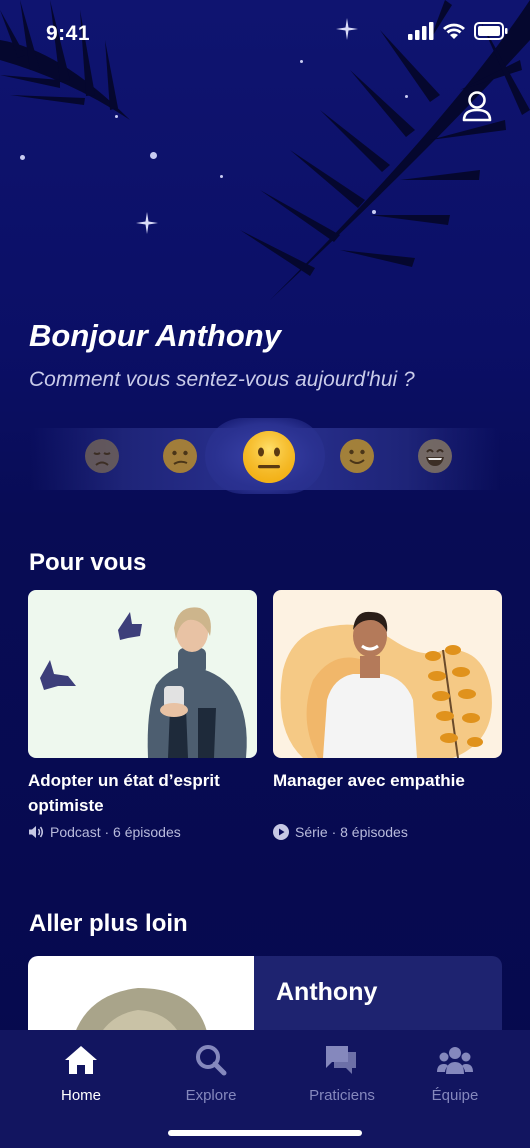 Image resolution: width=530 pixels, height=1148 pixels. Describe the element at coordinates (143, 682) in the screenshot. I see `woman-illustration` at that location.